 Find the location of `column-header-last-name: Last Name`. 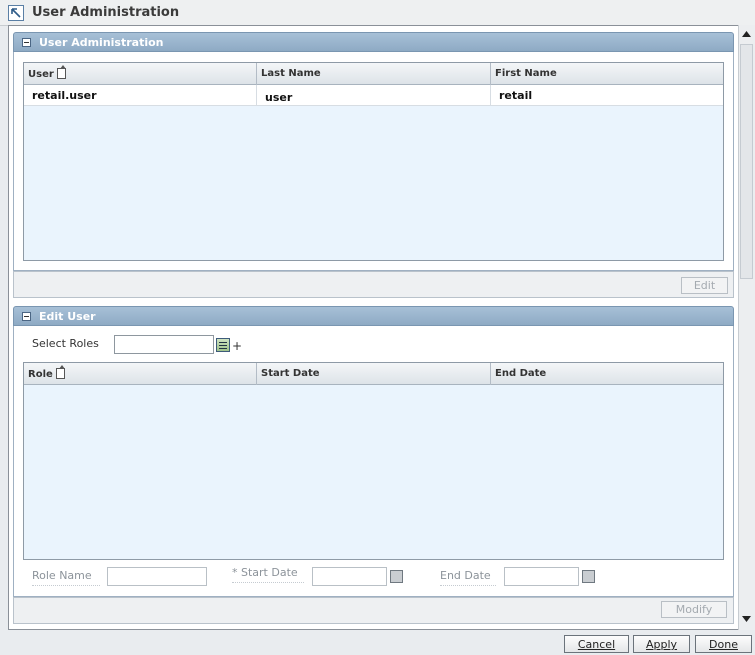

column-header-last-name: Last Name is located at coordinates (374, 74).